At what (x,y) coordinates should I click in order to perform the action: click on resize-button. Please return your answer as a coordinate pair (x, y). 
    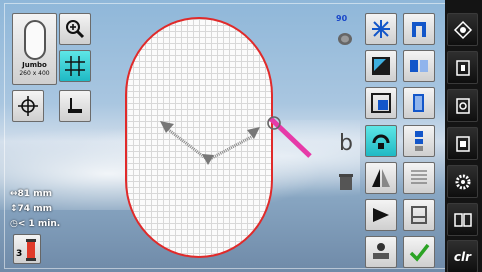
    Looking at the image, I should click on (381, 66).